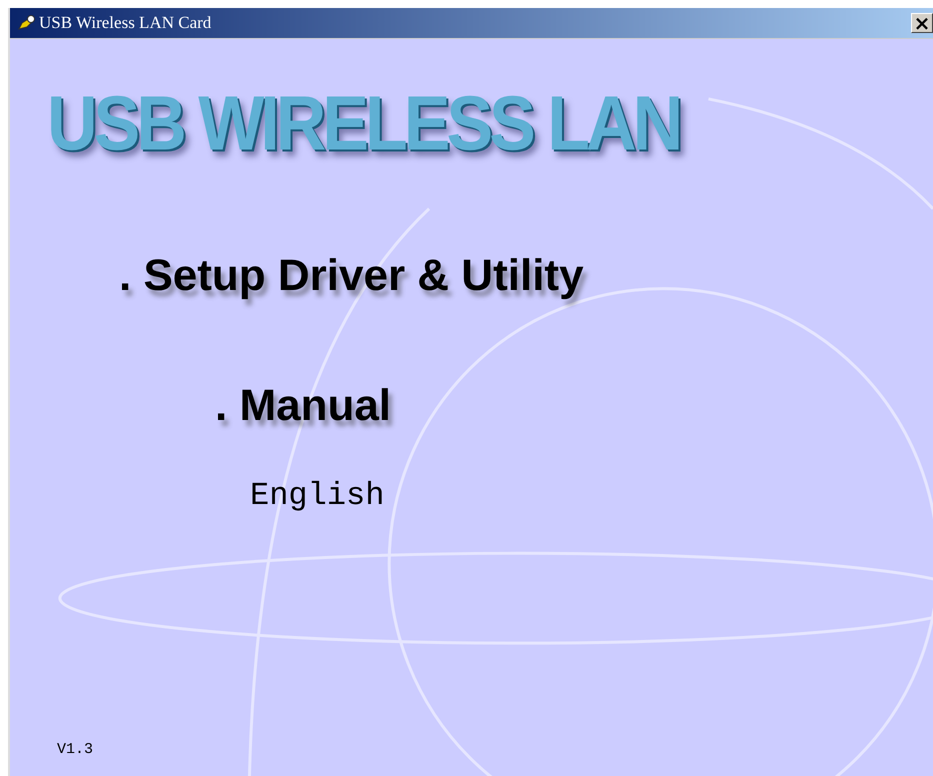 The image size is (933, 776). I want to click on version-label: V1.3, so click(75, 749).